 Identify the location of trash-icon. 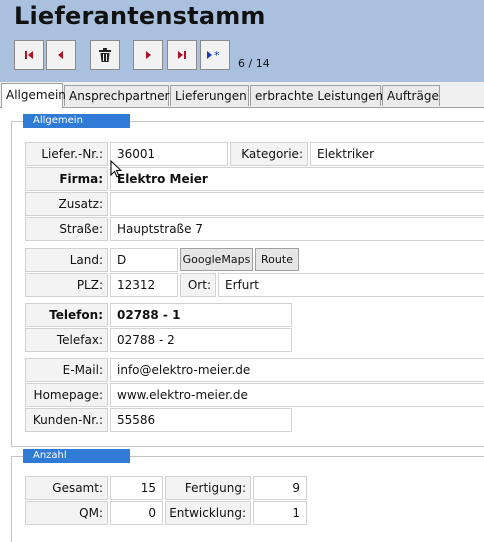
(105, 55).